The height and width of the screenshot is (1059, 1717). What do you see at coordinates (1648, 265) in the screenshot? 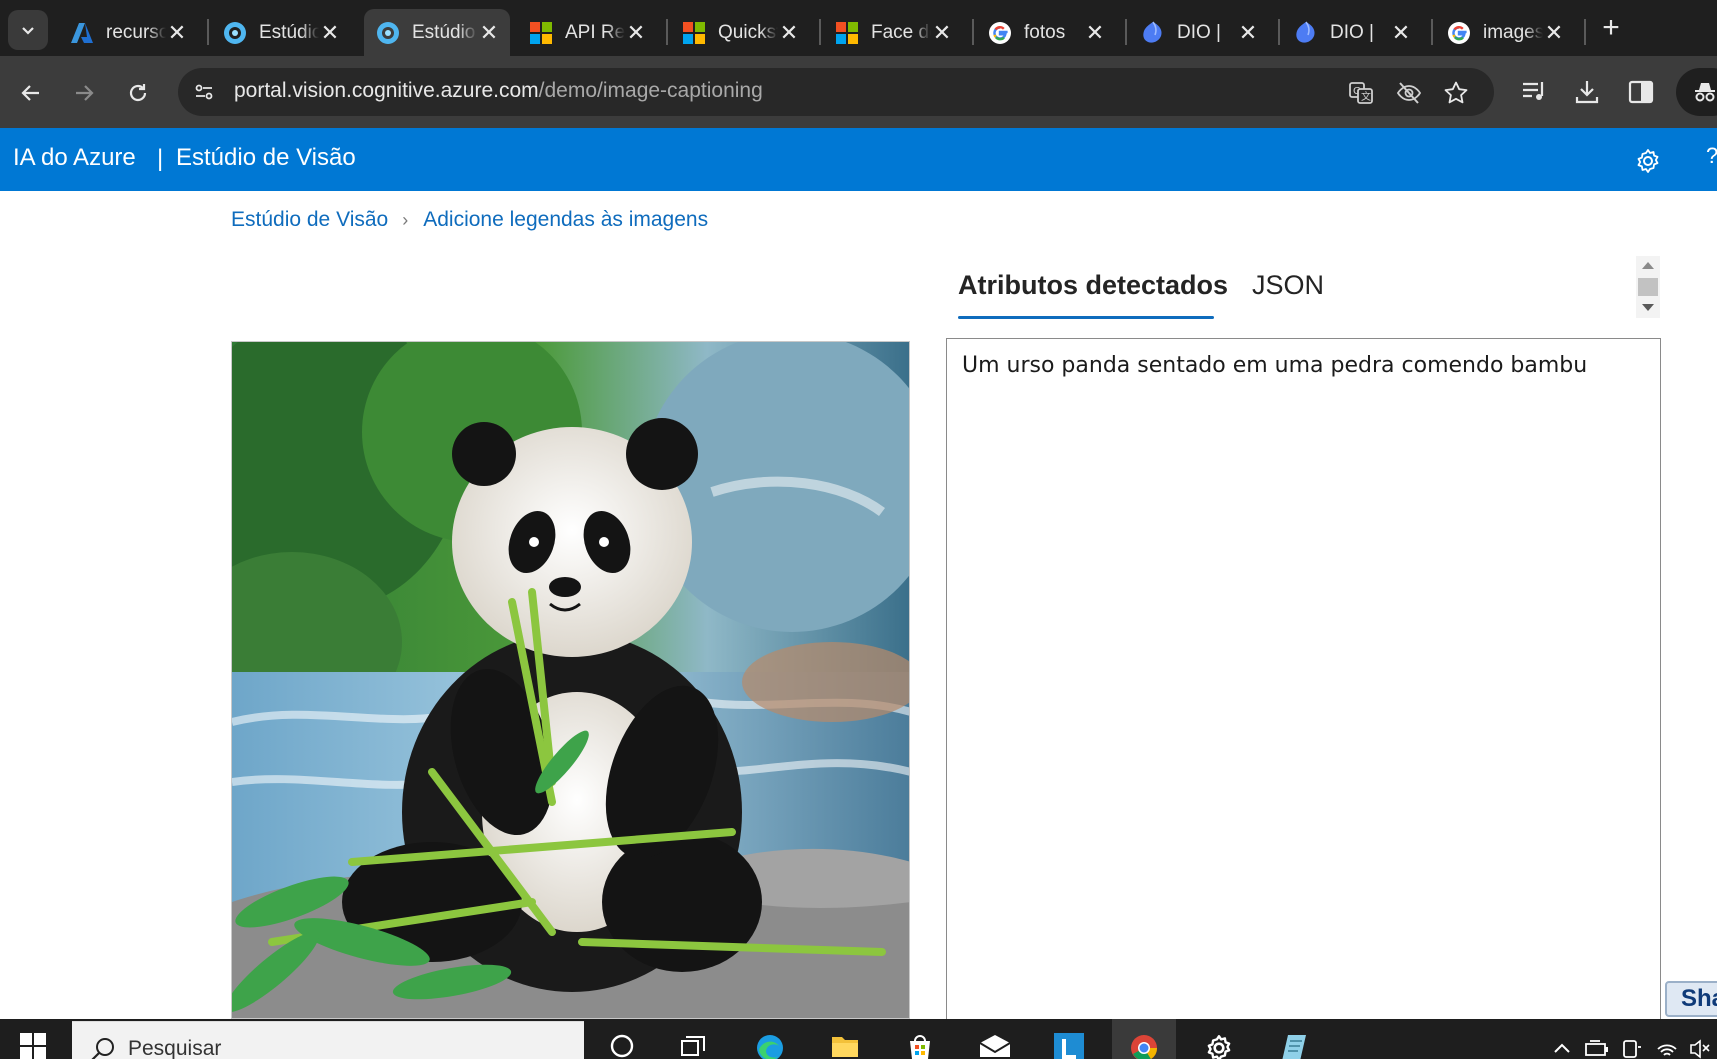
I see `scroll-up-icon` at bounding box center [1648, 265].